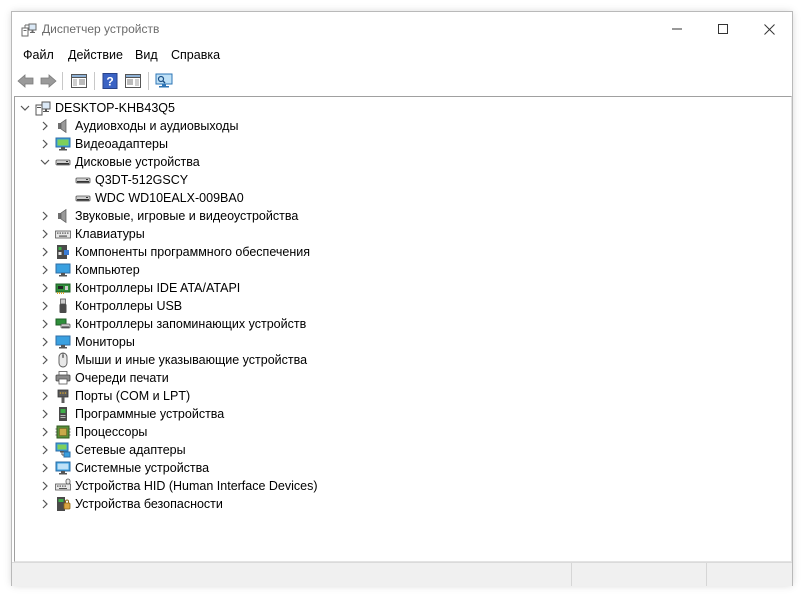  I want to click on tree-device-label: Q3DT-512GSCY, so click(142, 180).